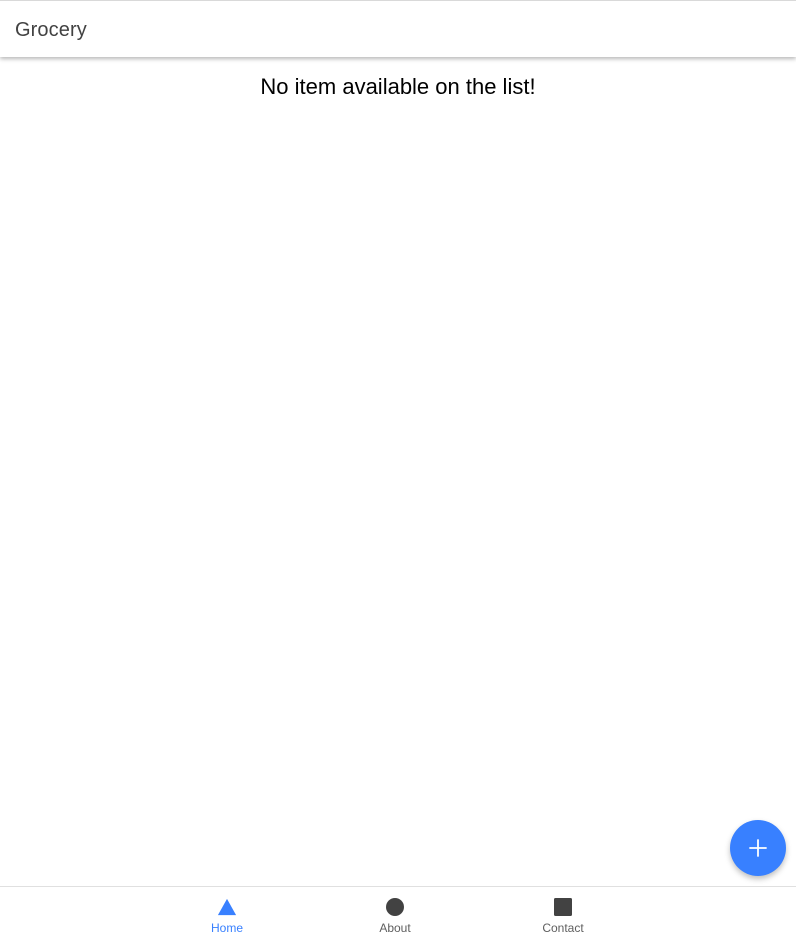 The width and height of the screenshot is (796, 943). I want to click on bottom-tab-bar: Home About Contact, so click(398, 914).